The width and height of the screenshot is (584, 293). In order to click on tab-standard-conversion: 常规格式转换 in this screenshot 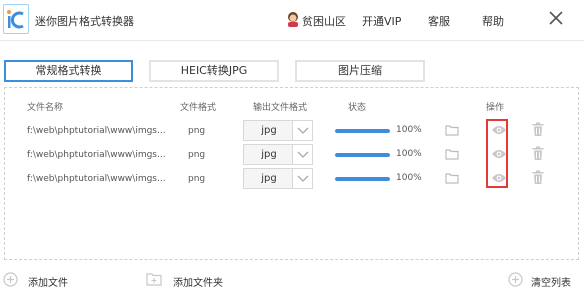, I will do `click(68, 71)`.